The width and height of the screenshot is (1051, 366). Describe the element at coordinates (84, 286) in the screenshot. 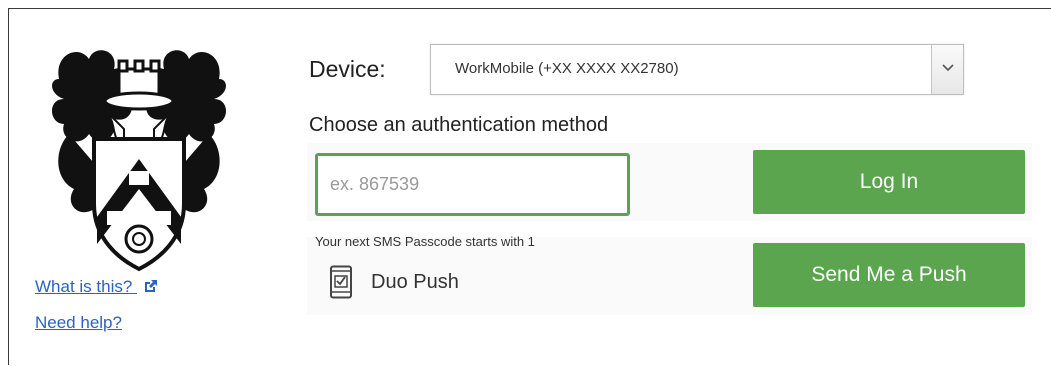

I see `what-is-this-label: What is this?` at that location.